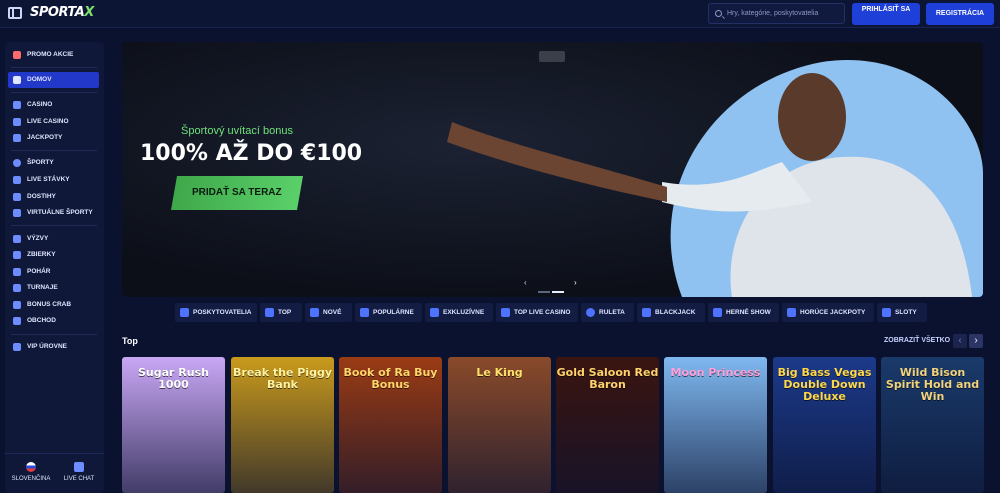 This screenshot has height=493, width=1000. What do you see at coordinates (715, 425) in the screenshot?
I see `game-tile: Moon Princess` at bounding box center [715, 425].